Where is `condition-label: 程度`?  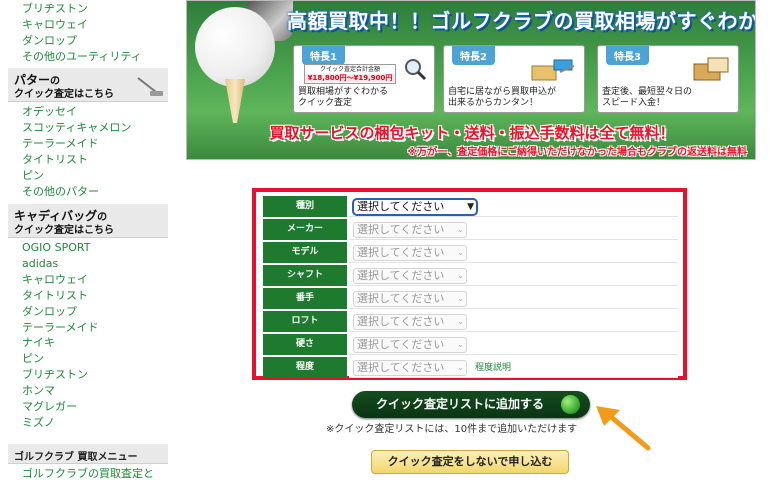 condition-label: 程度 is located at coordinates (305, 367).